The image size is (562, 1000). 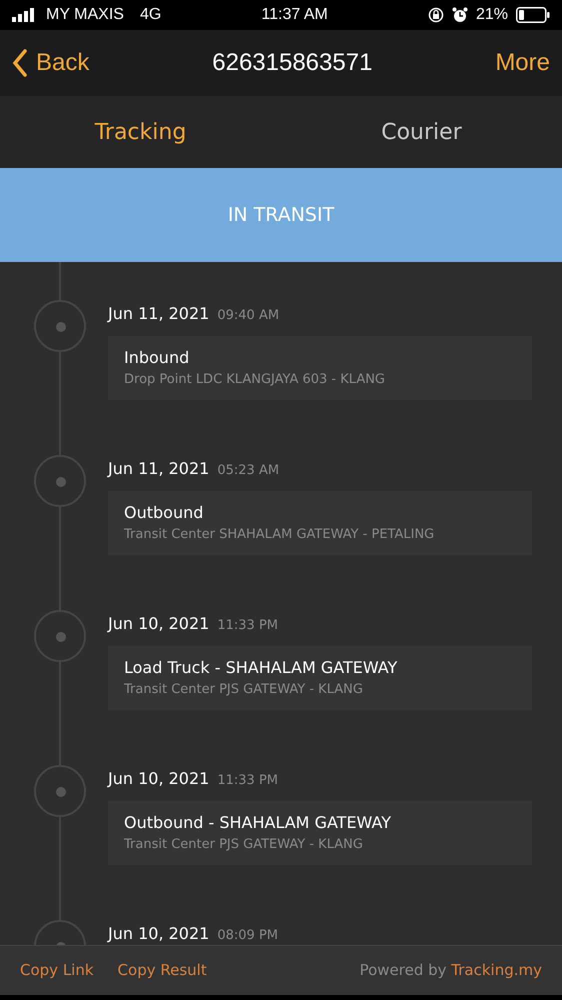 I want to click on status-text: IN TRANSIT, so click(x=281, y=215).